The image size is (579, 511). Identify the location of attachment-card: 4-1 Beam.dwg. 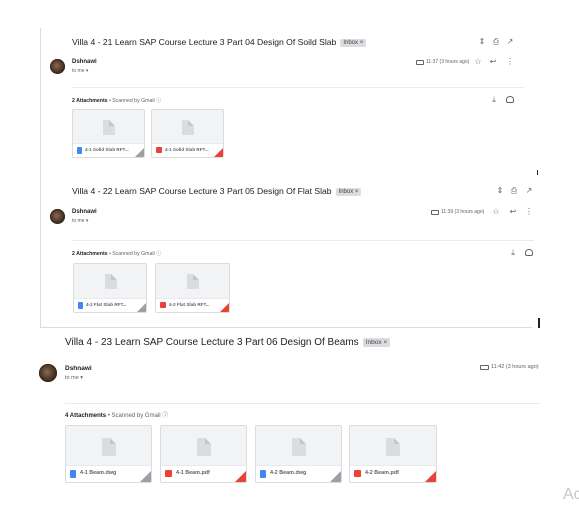
(108, 454).